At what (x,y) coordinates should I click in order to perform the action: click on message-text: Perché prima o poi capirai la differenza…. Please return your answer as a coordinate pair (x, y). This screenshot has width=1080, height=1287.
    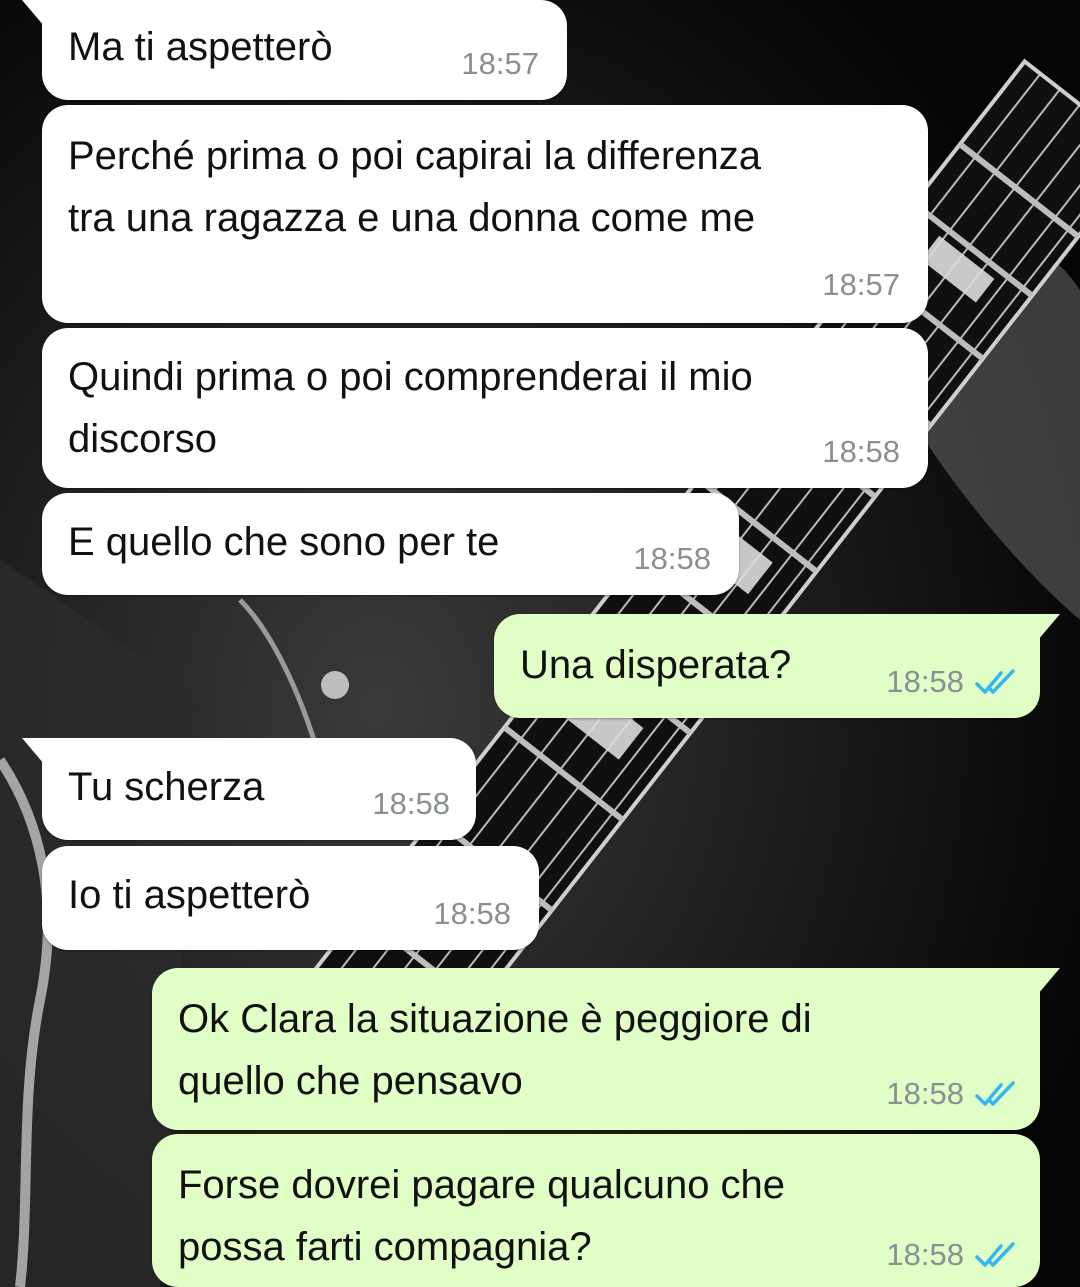
    Looking at the image, I should click on (414, 187).